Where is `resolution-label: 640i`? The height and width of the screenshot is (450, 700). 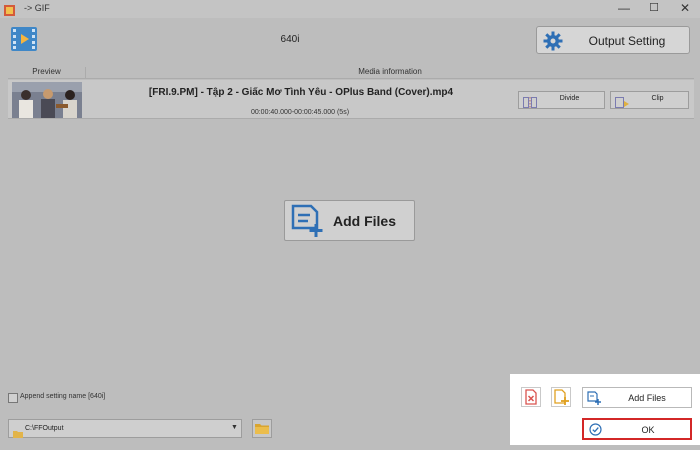 resolution-label: 640i is located at coordinates (290, 39).